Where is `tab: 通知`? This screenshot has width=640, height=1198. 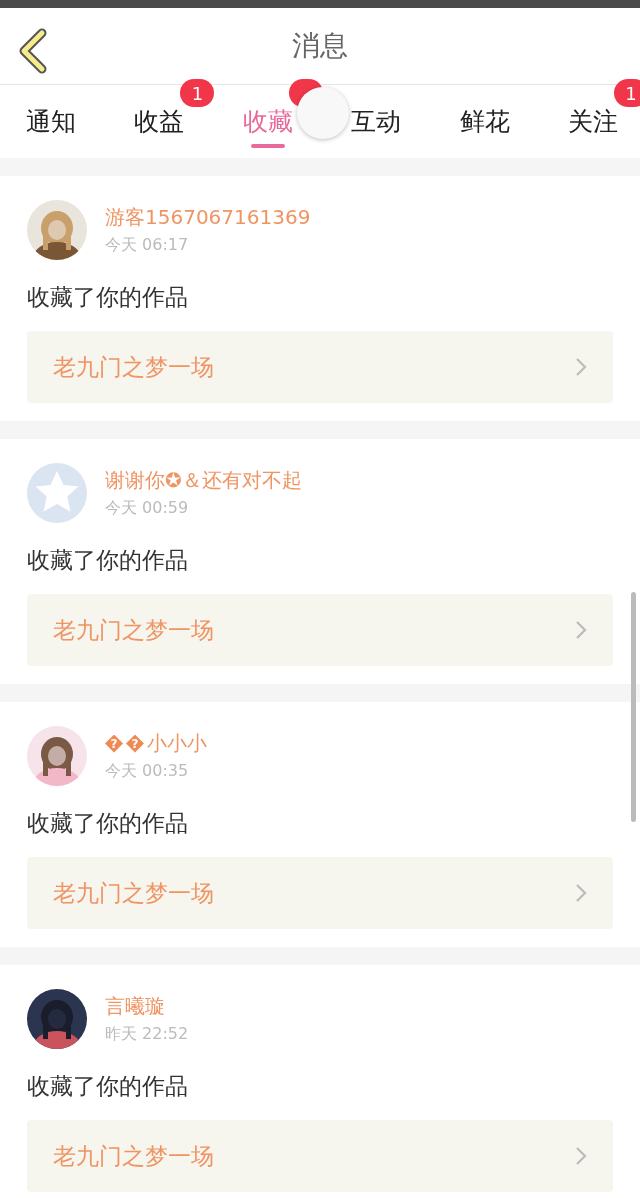
tab: 通知 is located at coordinates (51, 126).